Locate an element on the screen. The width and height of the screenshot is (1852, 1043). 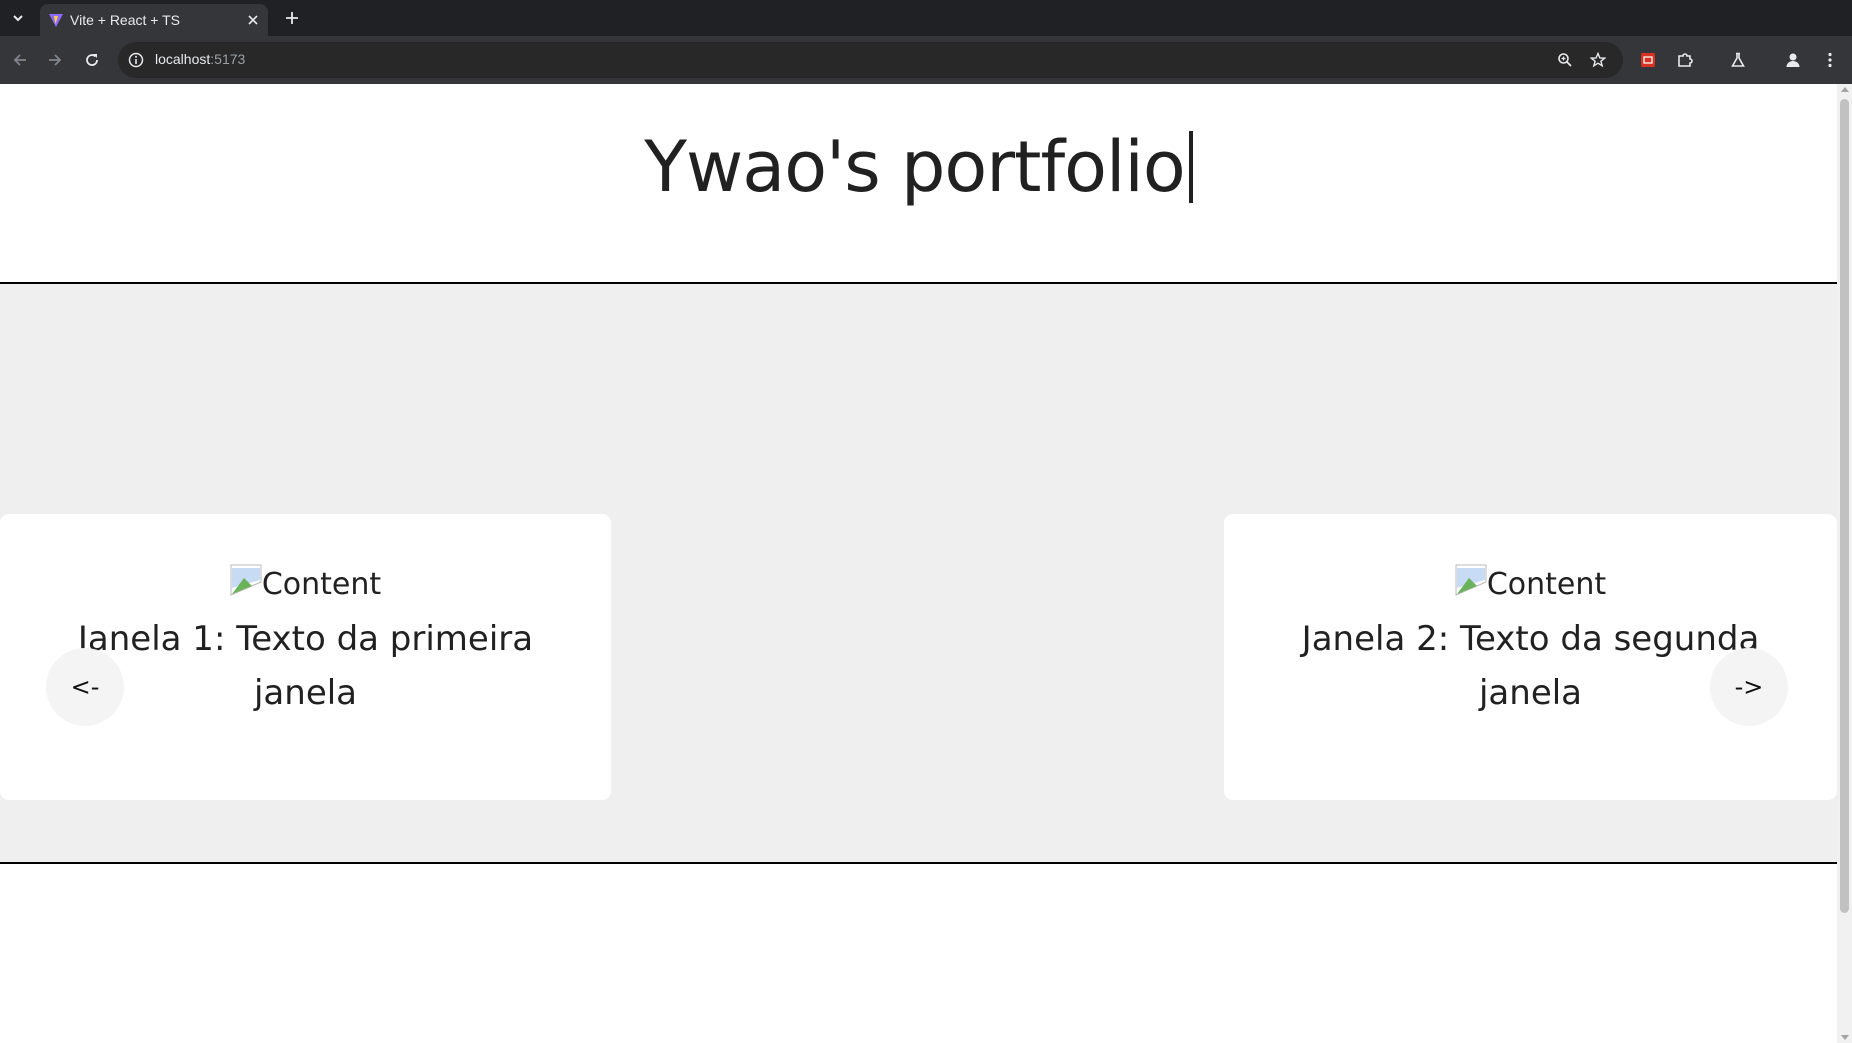
next-button: -> is located at coordinates (1749, 687).